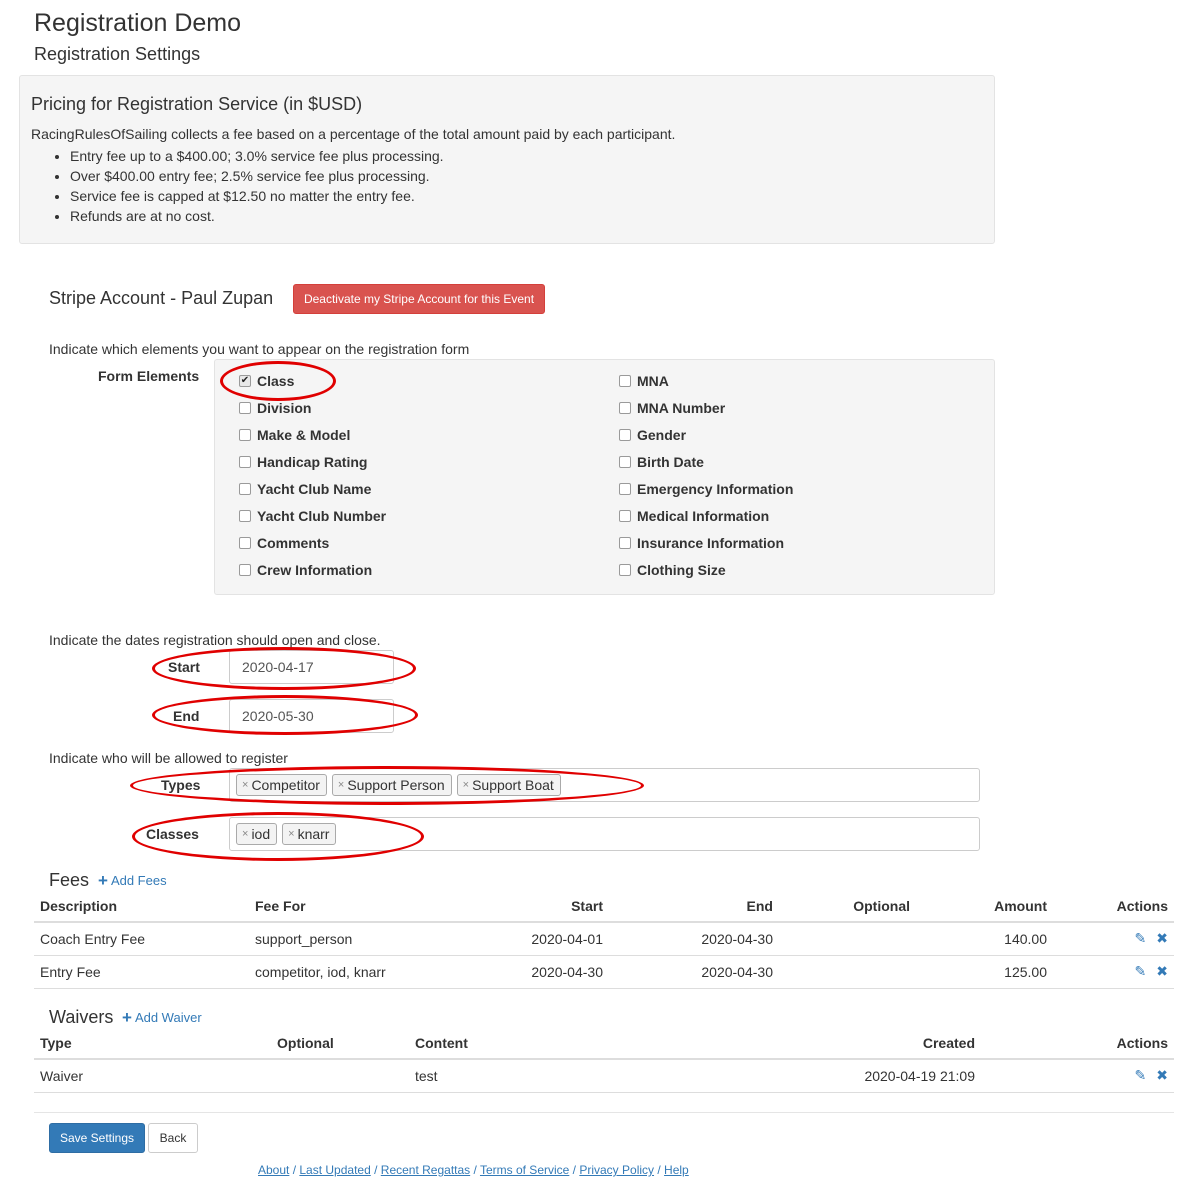 This screenshot has width=1189, height=1177. What do you see at coordinates (1077, 1076) in the screenshot?
I see `waiver-actions: ✎ ✖` at bounding box center [1077, 1076].